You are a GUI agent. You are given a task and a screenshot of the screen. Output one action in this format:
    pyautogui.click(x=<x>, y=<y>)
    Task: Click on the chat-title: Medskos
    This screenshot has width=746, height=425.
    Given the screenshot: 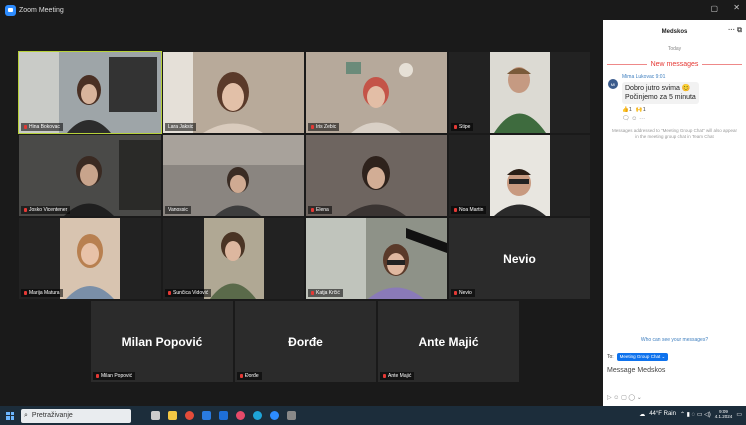 What is the action you would take?
    pyautogui.click(x=674, y=32)
    